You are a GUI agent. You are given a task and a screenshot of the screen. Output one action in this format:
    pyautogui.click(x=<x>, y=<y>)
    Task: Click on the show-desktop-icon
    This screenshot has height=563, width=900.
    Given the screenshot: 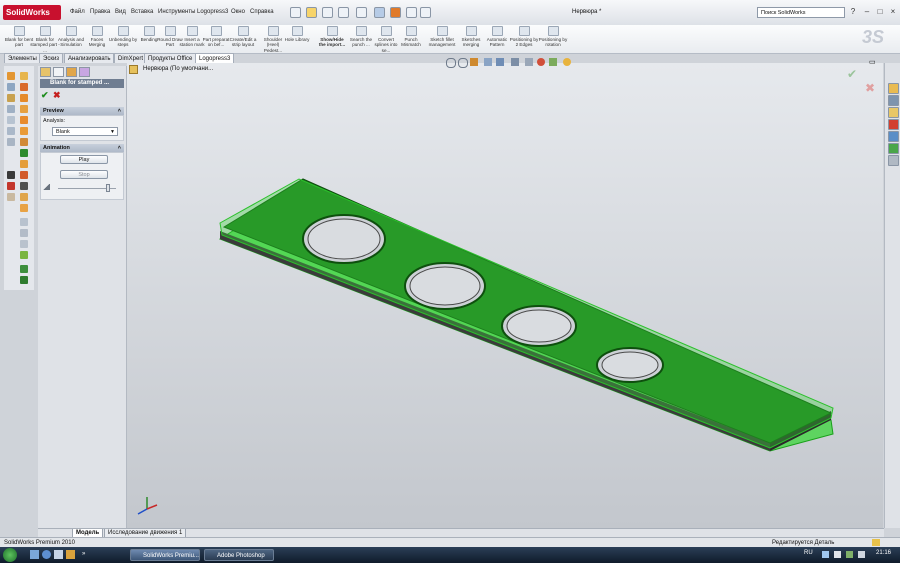 What is the action you would take?
    pyautogui.click(x=34, y=554)
    